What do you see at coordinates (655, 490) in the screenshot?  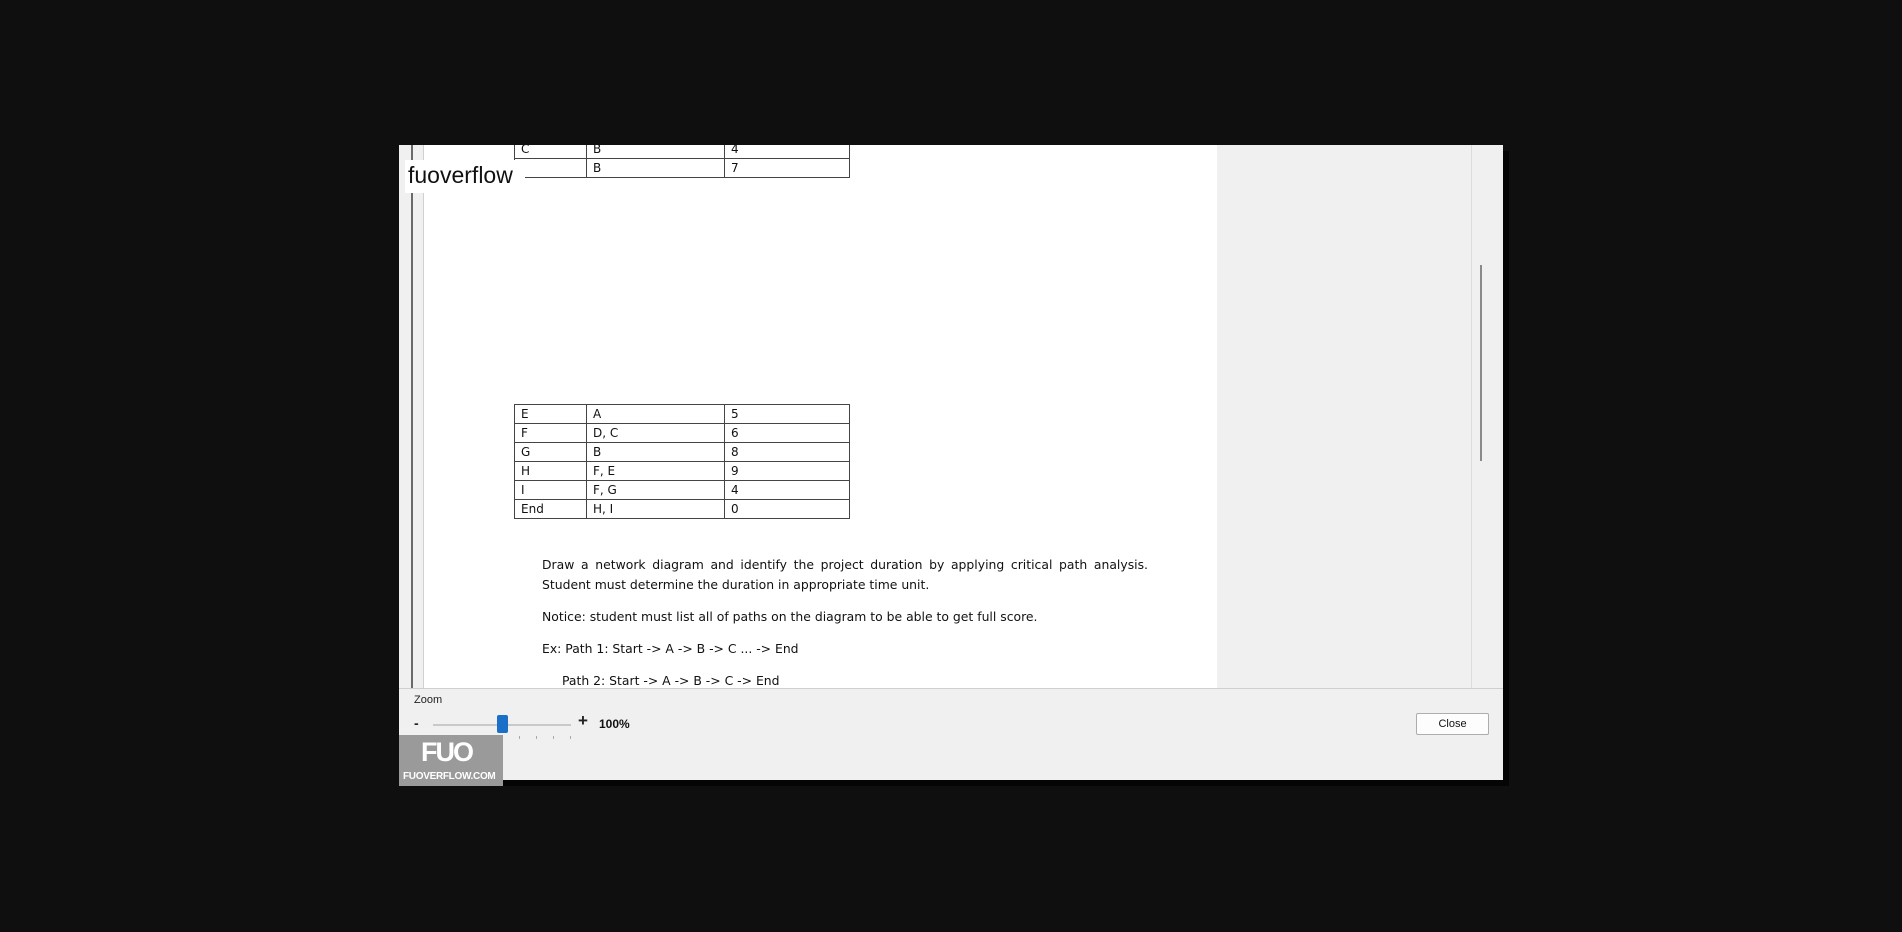 I see `table-cell: F, G` at bounding box center [655, 490].